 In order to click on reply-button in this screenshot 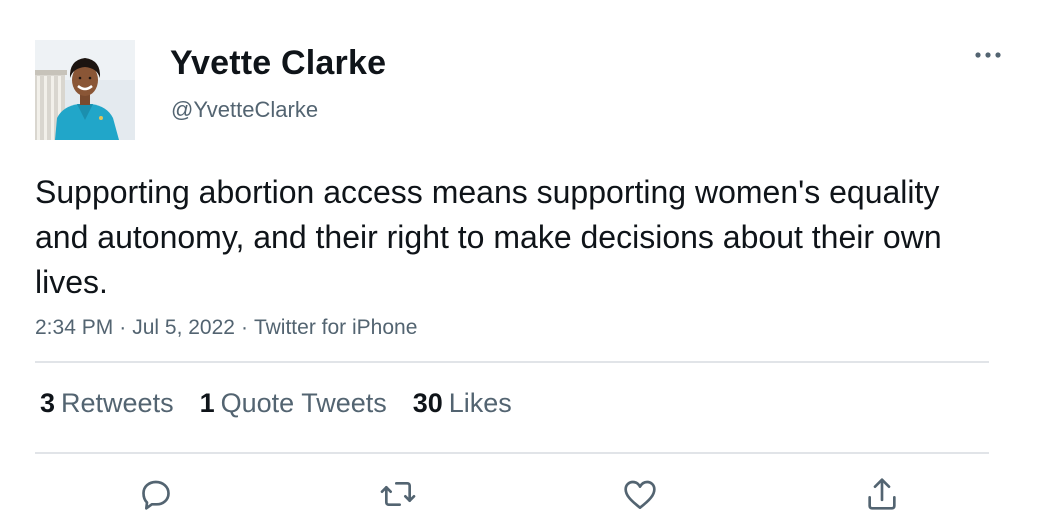, I will do `click(156, 494)`.